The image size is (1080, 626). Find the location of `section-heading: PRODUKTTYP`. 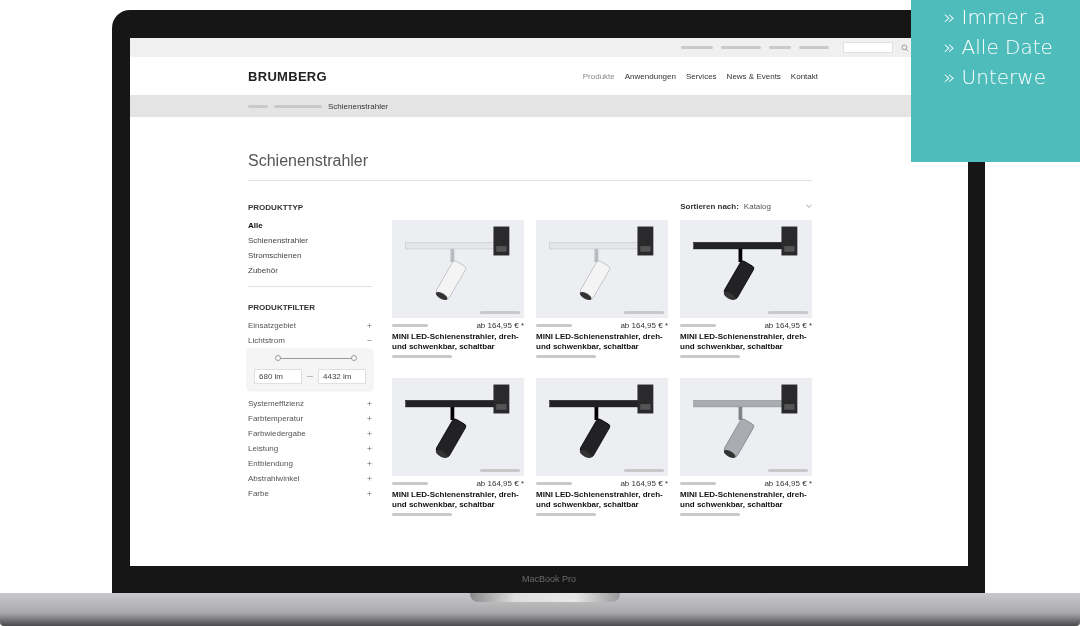

section-heading: PRODUKTTYP is located at coordinates (276, 207).